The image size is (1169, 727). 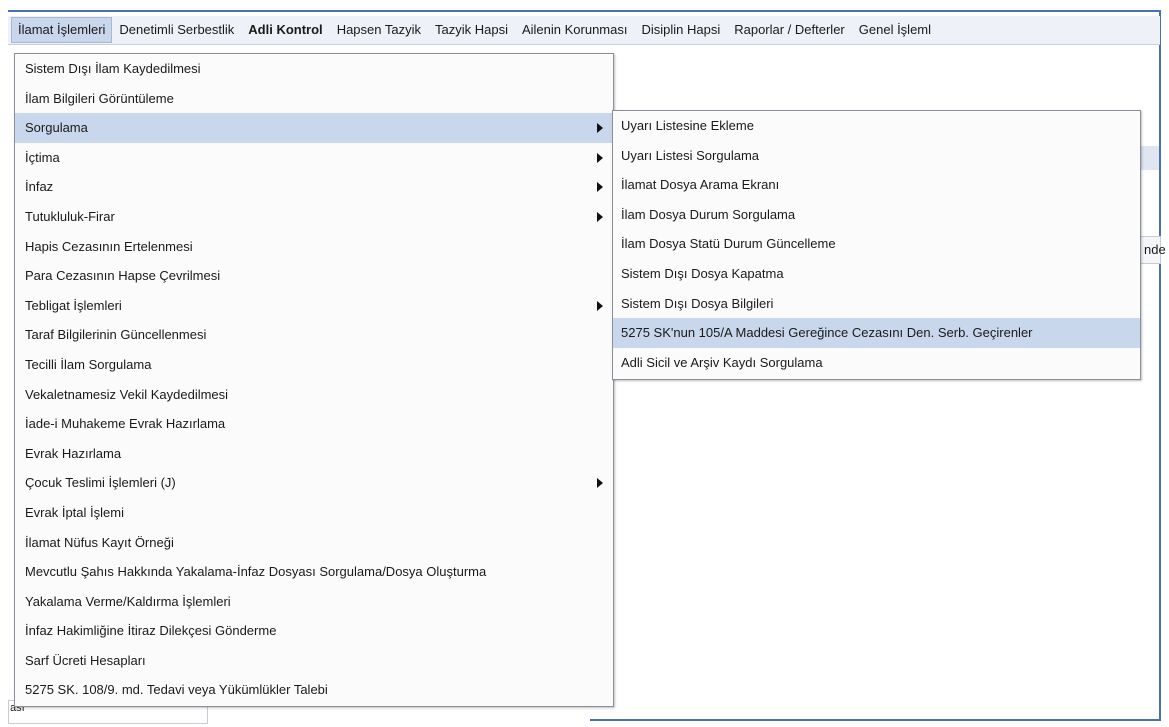 What do you see at coordinates (876, 274) in the screenshot?
I see `submenu-item-sistem-d-s-dosya-kapatma: Sistem Dışı Dosya Kapatma` at bounding box center [876, 274].